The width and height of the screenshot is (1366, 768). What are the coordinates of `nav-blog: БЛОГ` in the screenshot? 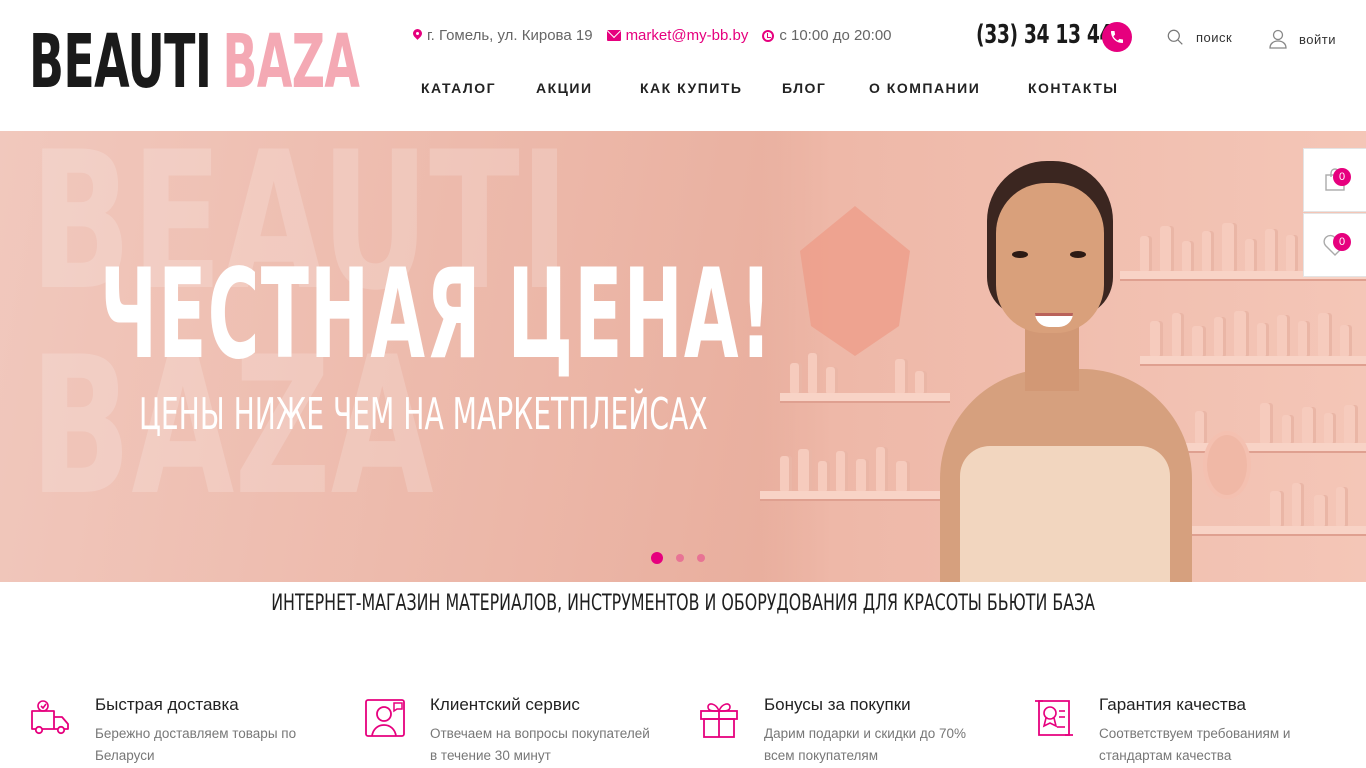 It's located at (804, 88).